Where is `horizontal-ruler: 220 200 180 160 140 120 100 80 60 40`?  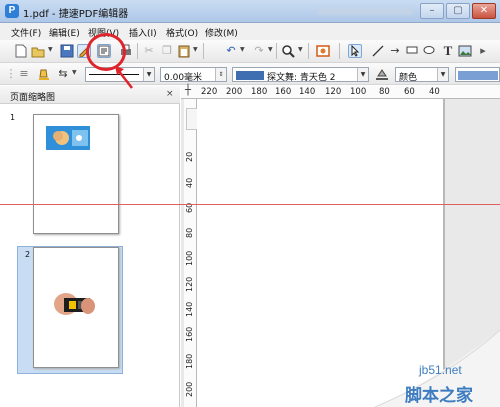
horizontal-ruler: 220 200 180 160 140 120 100 80 60 40 is located at coordinates (340, 92).